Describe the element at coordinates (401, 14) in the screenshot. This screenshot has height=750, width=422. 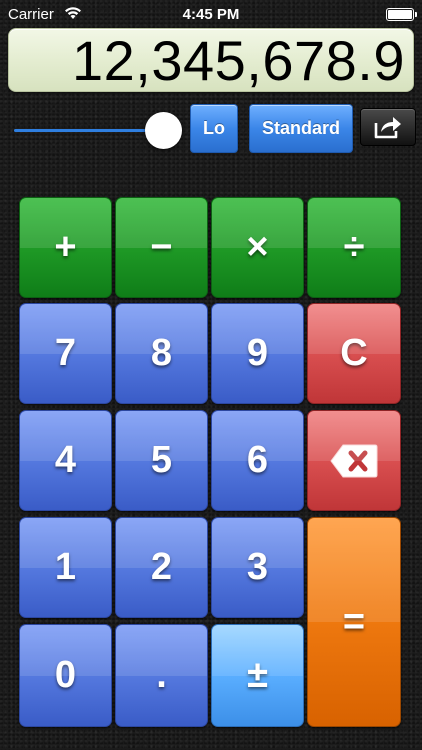
I see `battery-icon` at that location.